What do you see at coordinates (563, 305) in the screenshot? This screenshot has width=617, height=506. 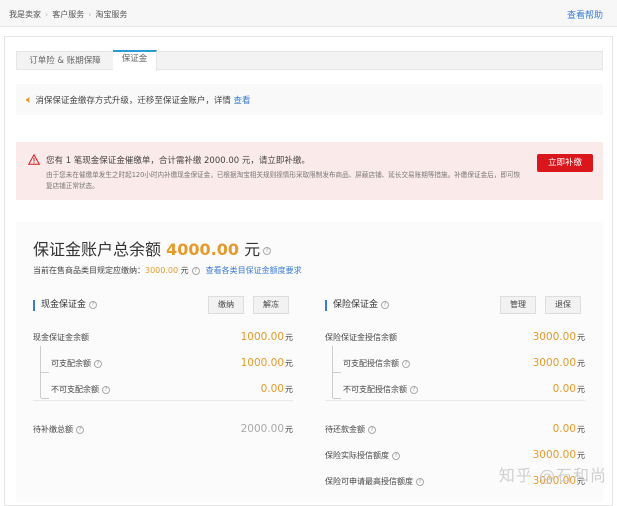 I see `cancel-insurance-button: 退保` at bounding box center [563, 305].